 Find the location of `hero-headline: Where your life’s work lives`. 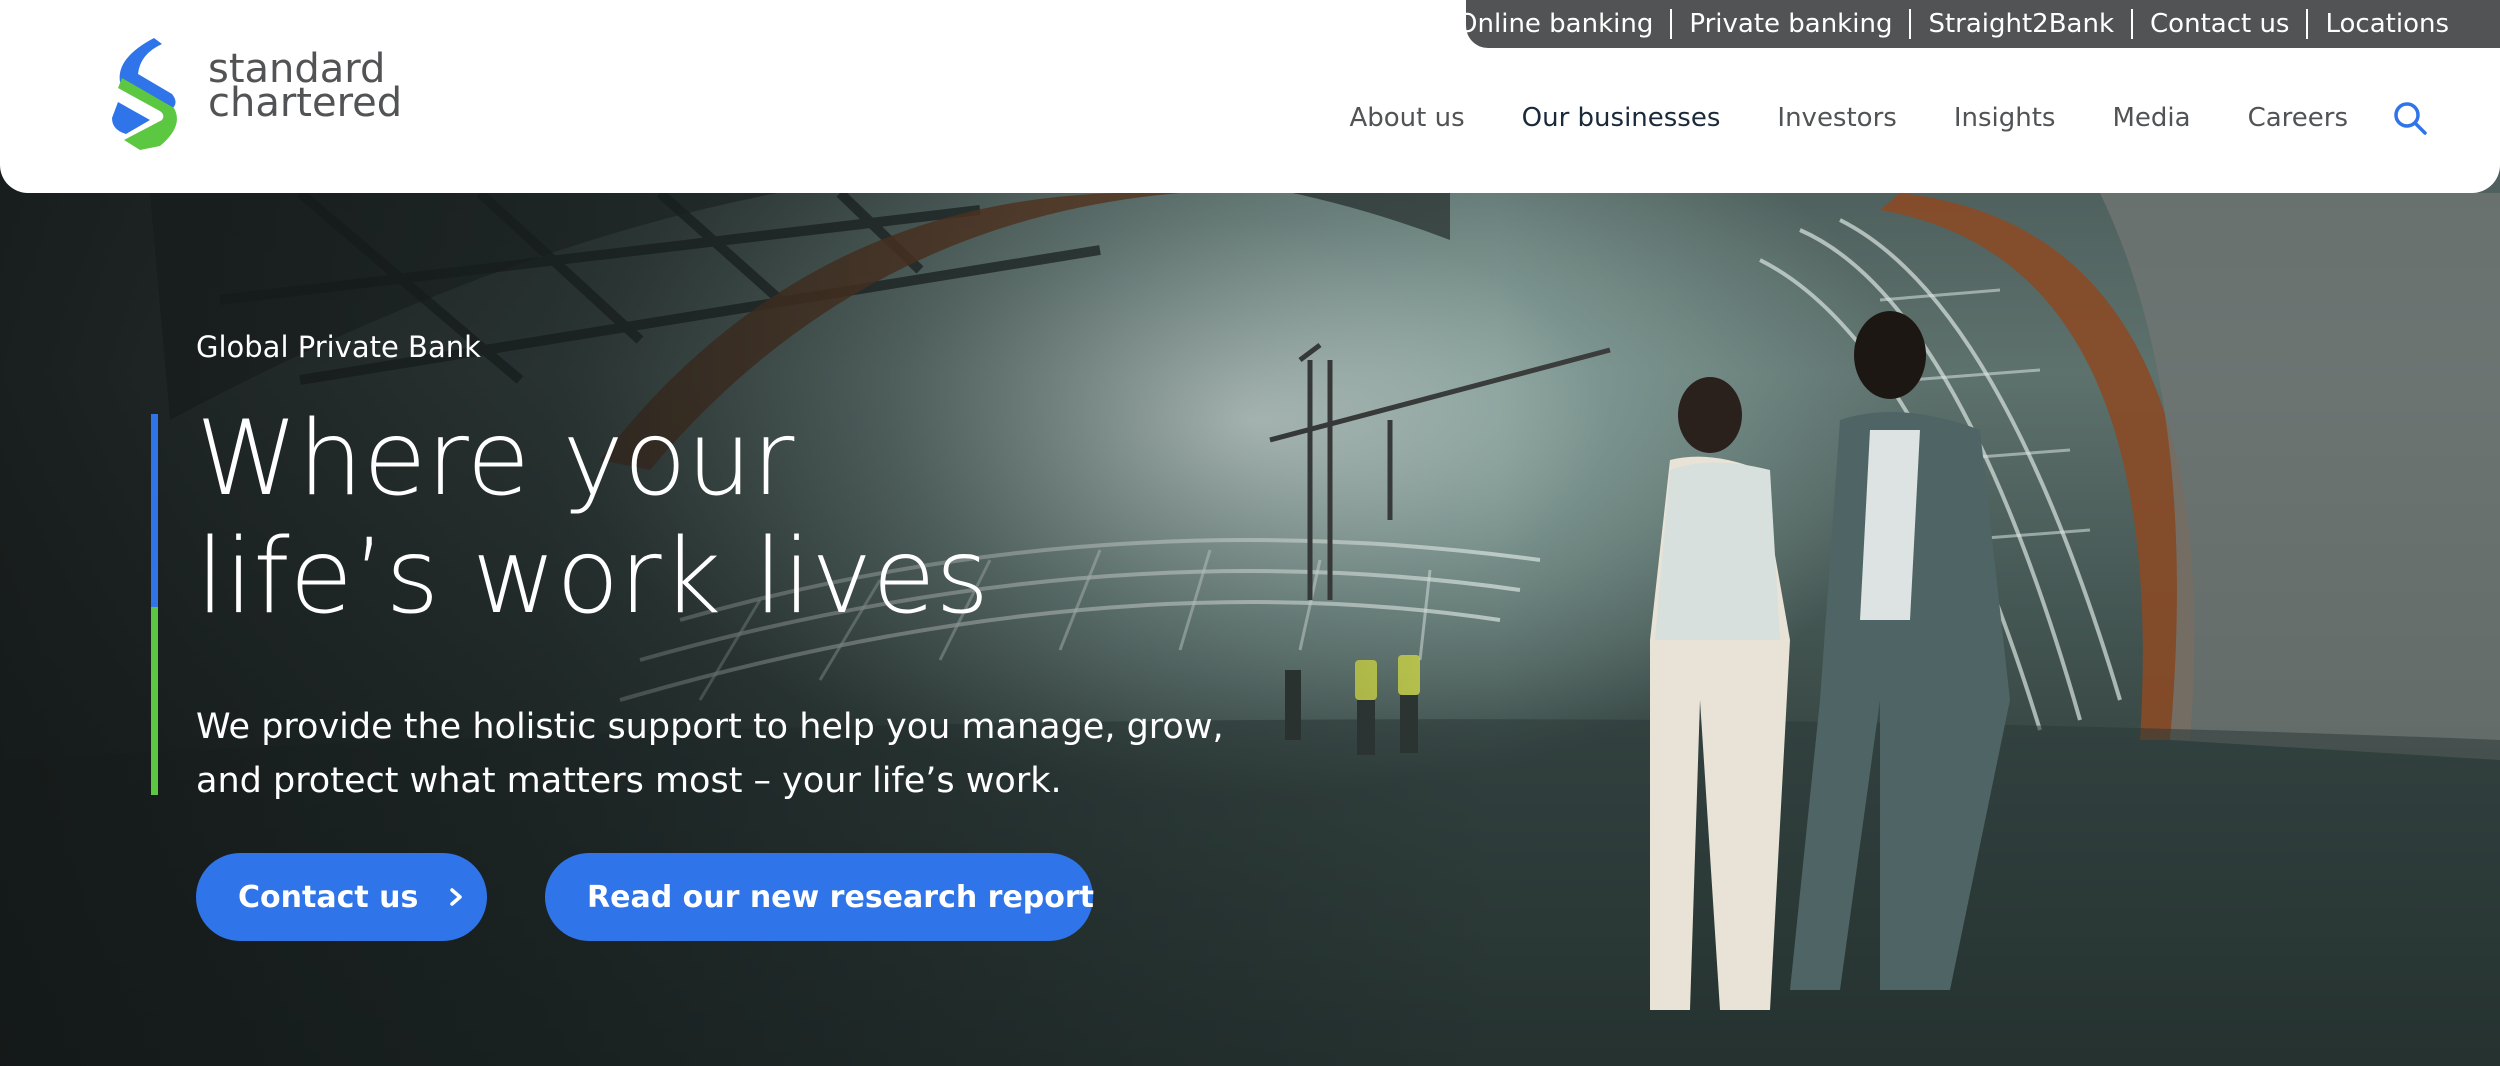

hero-headline: Where your life’s work lives is located at coordinates (696, 518).